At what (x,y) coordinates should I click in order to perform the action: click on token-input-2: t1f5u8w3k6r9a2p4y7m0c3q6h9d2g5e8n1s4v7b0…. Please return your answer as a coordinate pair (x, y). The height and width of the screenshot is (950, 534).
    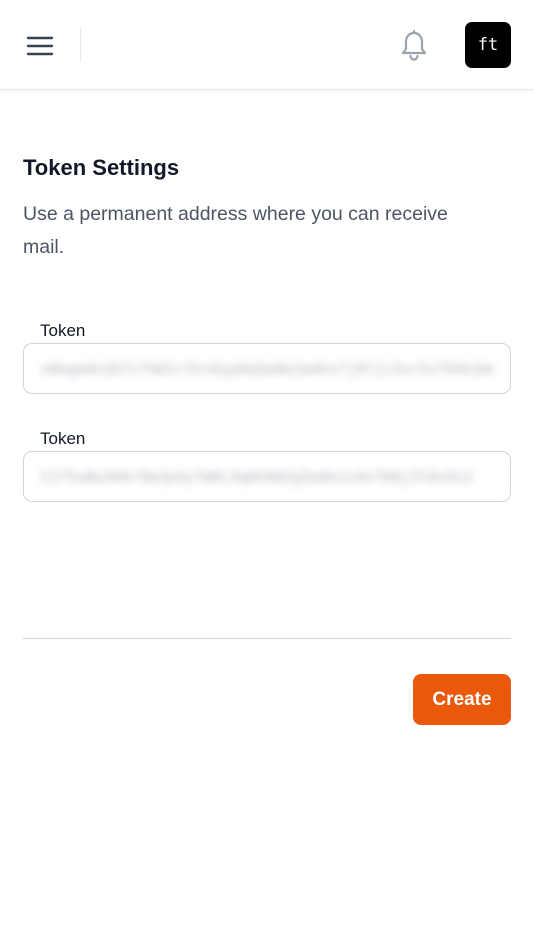
    Looking at the image, I should click on (267, 476).